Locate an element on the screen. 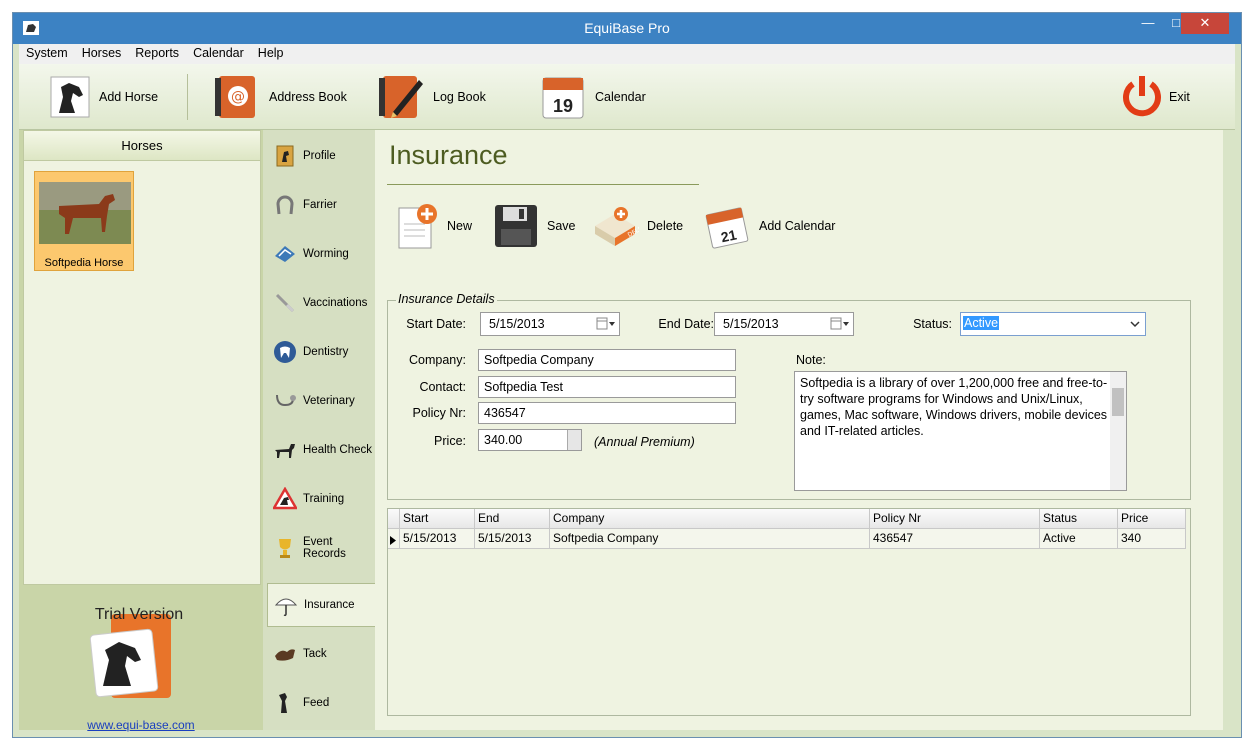 This screenshot has width=1252, height=755. col-start: Start is located at coordinates (437, 519).